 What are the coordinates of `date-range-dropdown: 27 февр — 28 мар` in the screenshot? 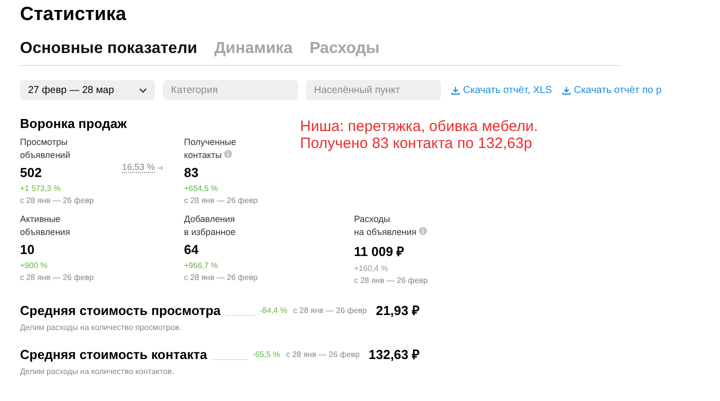 It's located at (87, 90).